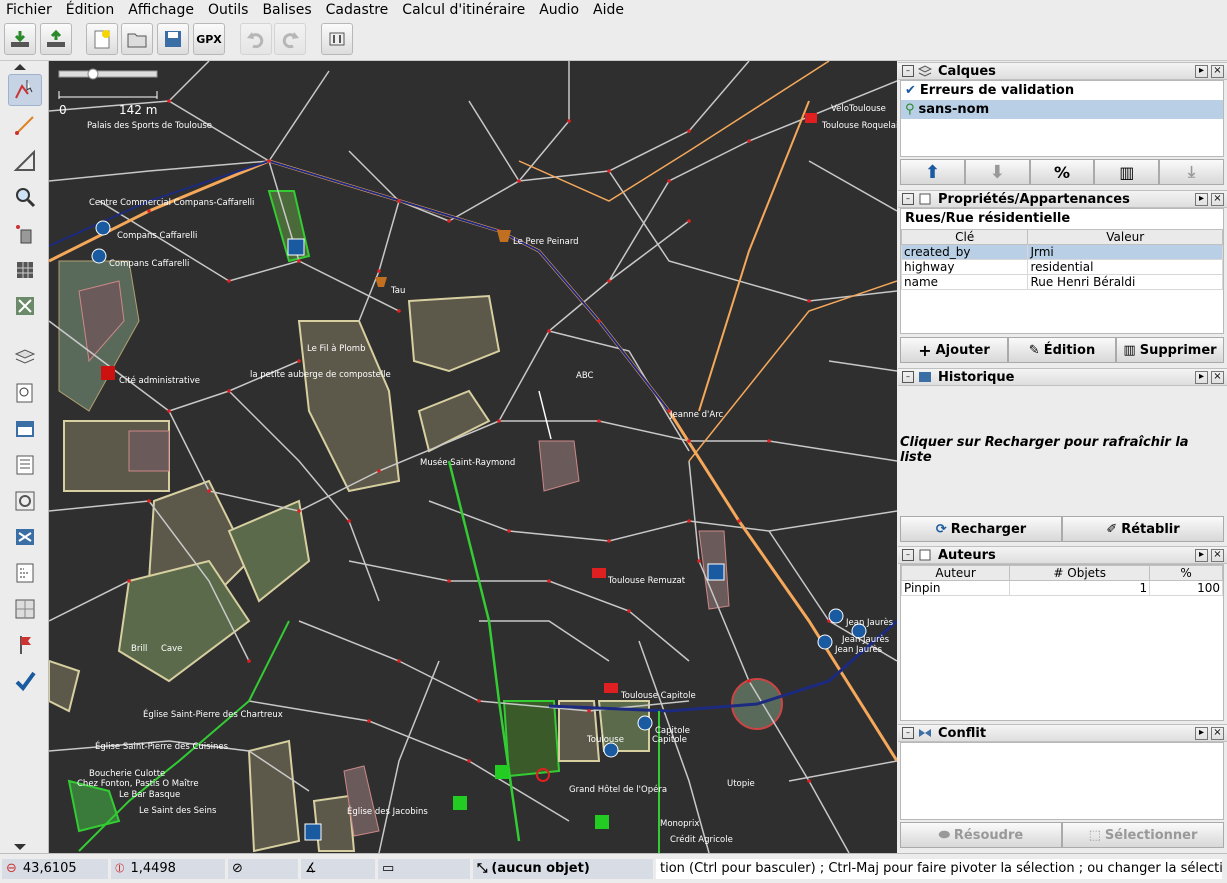 This screenshot has height=883, width=1227. I want to click on tag-key: created_by, so click(964, 252).